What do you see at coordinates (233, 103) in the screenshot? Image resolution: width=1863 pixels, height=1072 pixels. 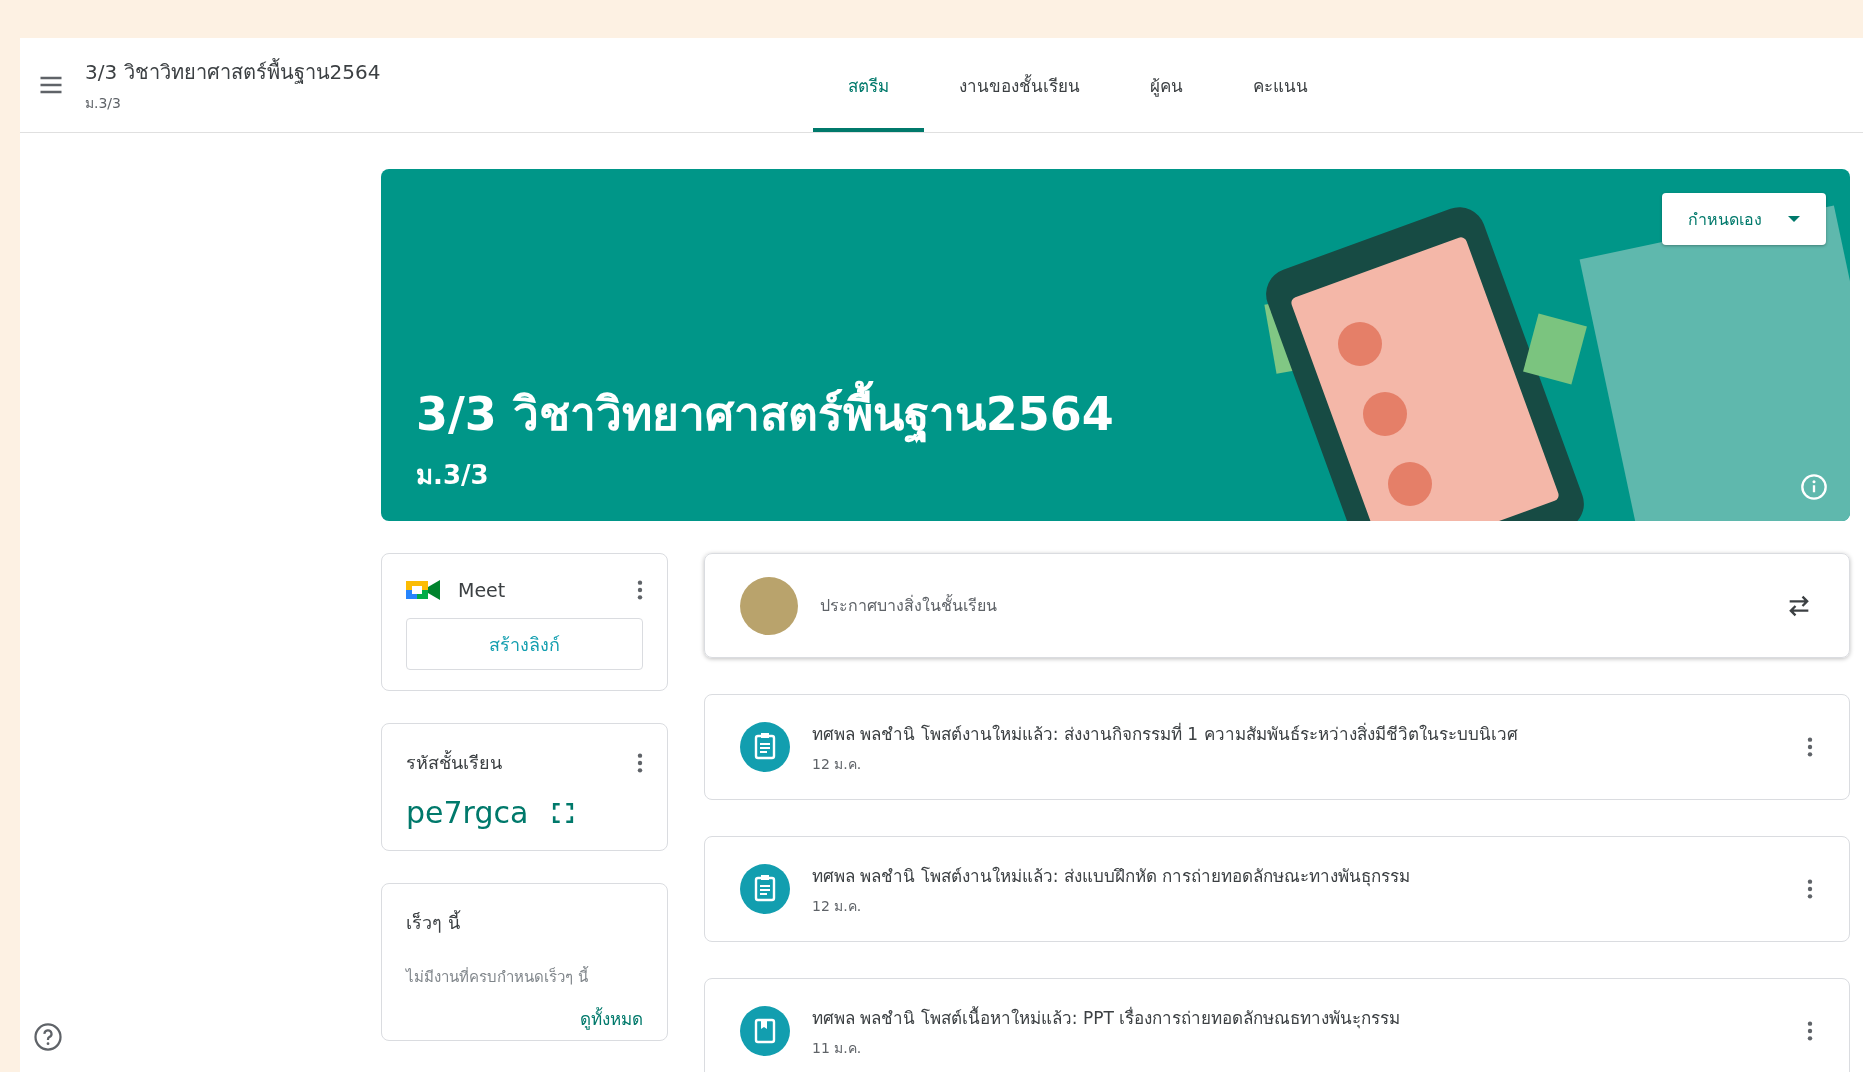 I see `class-section: ม.3/3` at bounding box center [233, 103].